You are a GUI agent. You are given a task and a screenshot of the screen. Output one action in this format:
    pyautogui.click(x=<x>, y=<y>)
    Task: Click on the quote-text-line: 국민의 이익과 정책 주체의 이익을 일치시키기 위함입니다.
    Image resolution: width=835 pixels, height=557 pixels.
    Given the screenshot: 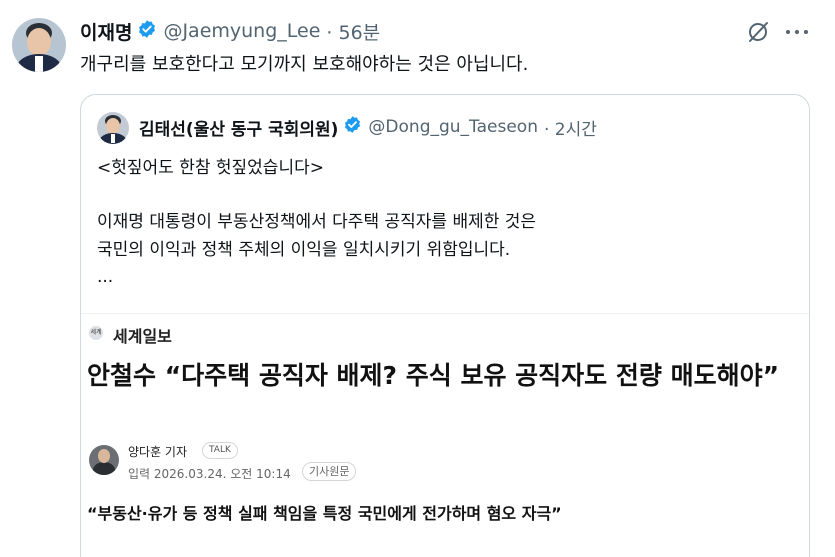 What is the action you would take?
    pyautogui.click(x=304, y=250)
    